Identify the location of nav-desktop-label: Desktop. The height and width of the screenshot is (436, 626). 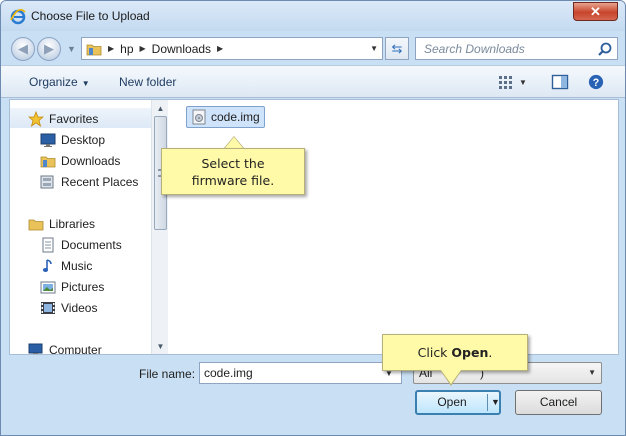
(83, 139).